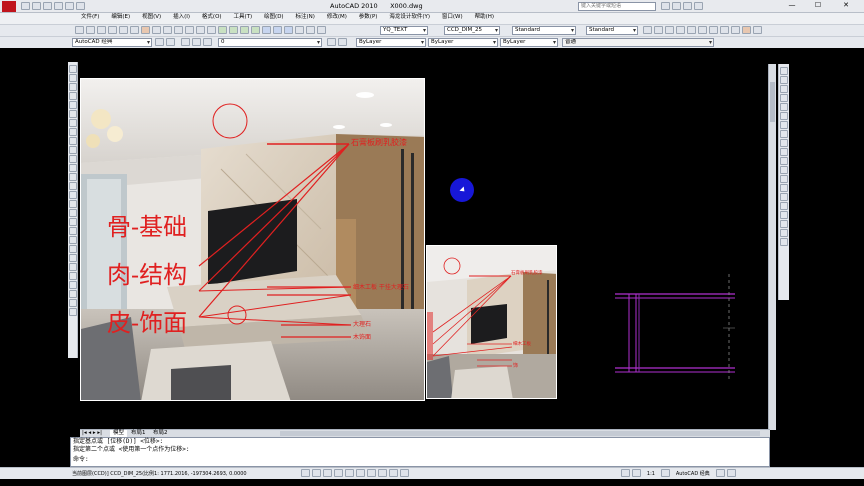 The width and height of the screenshot is (864, 486). Describe the element at coordinates (784, 224) in the screenshot. I see `pedit-icon` at that location.